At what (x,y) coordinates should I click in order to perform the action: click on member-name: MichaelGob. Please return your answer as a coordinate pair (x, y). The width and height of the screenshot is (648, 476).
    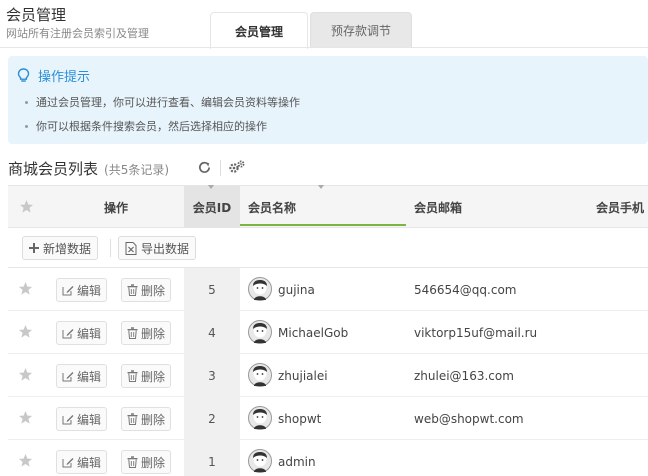
    Looking at the image, I should click on (313, 332).